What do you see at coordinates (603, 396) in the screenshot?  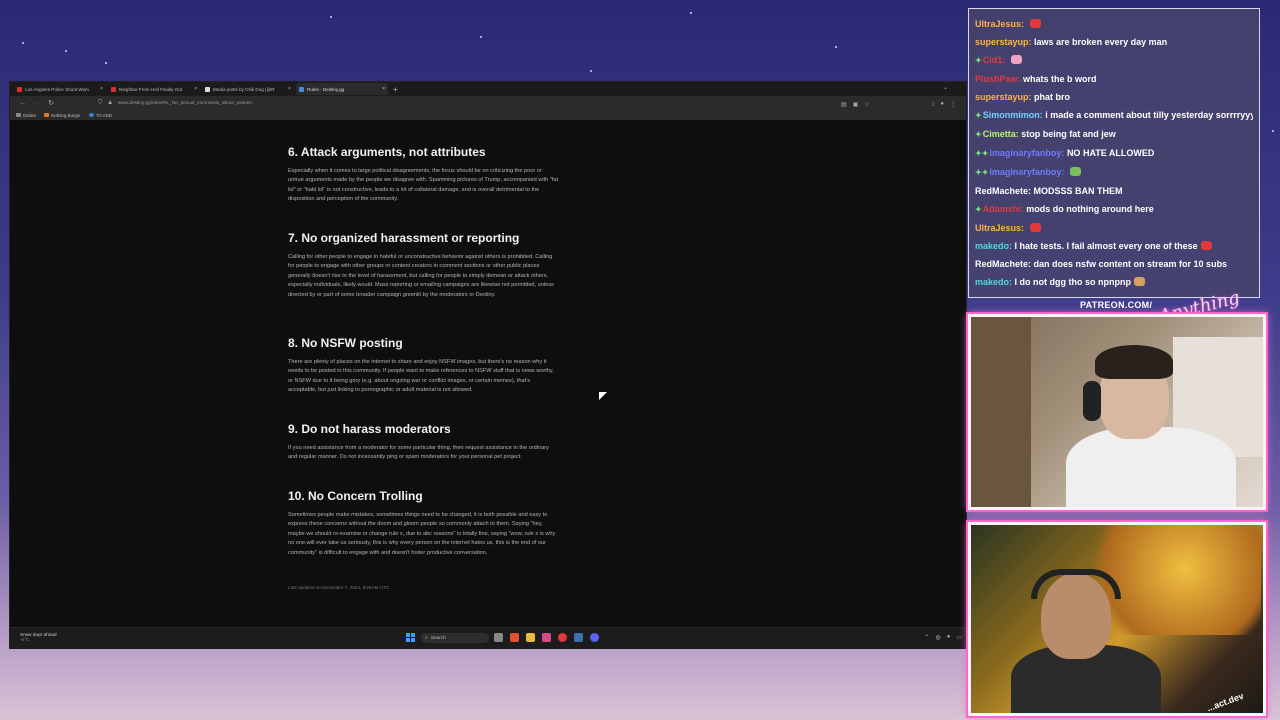 I see `mouse-cursor-icon` at bounding box center [603, 396].